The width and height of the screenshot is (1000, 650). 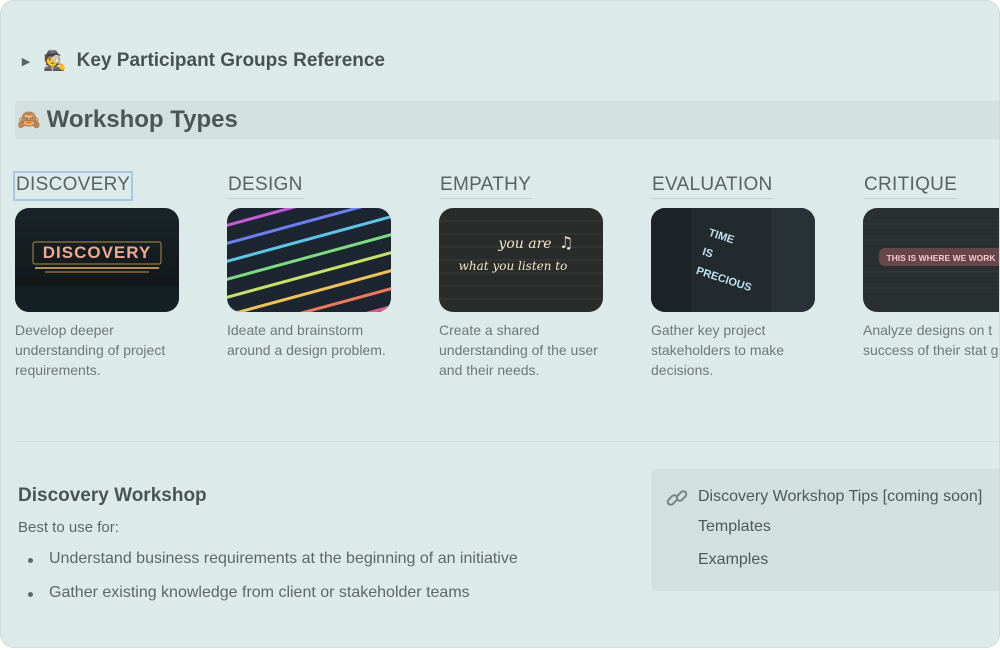 I want to click on best-to-use-label: Best to use for:, so click(x=68, y=527).